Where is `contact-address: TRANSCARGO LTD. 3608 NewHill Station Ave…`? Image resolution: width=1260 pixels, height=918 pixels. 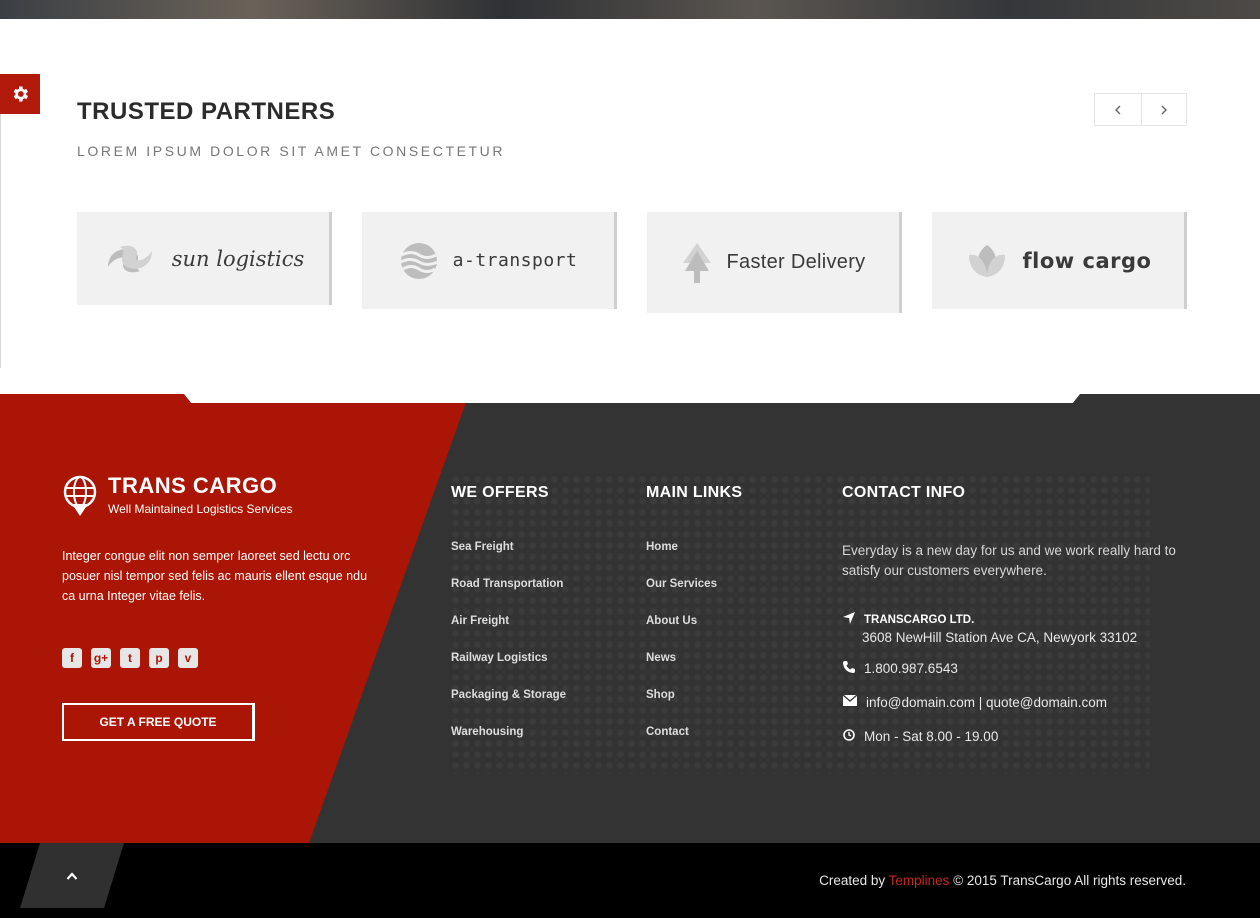 contact-address: TRANSCARGO LTD. 3608 NewHill Station Ave… is located at coordinates (989, 630).